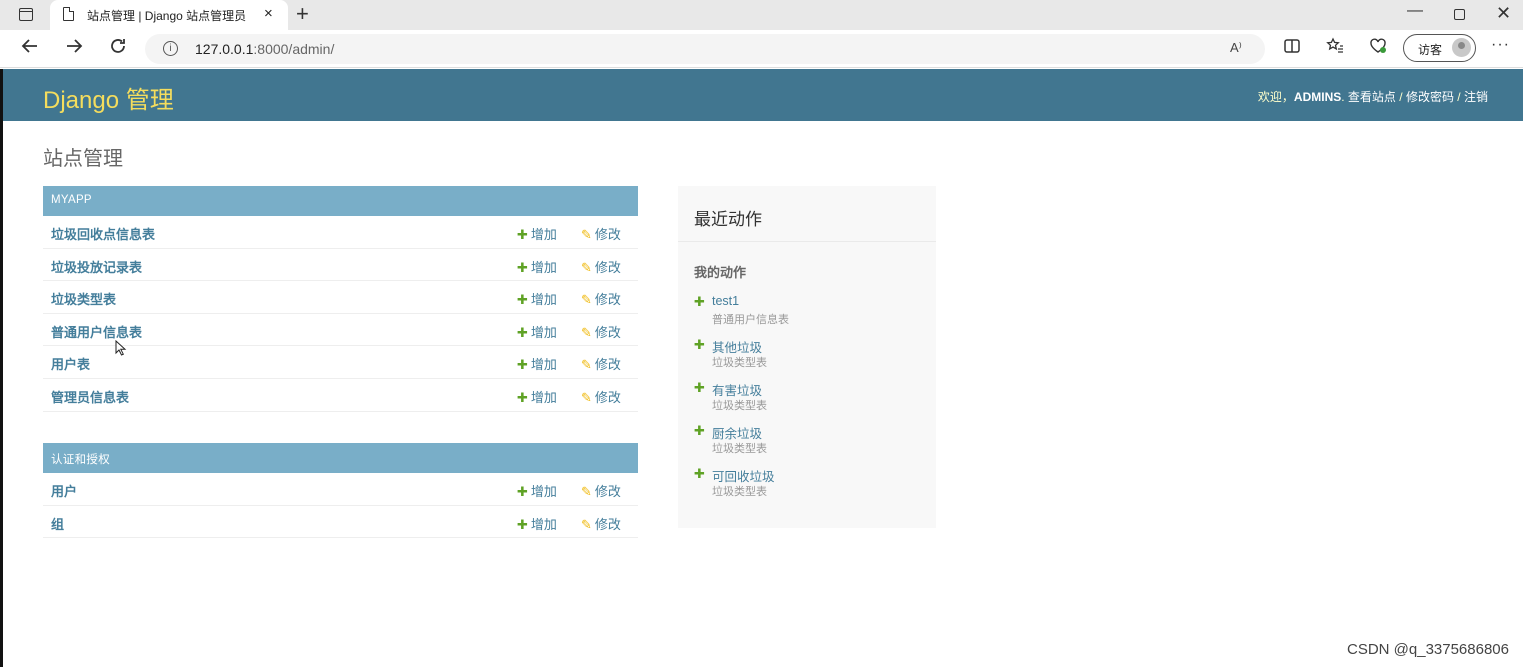  What do you see at coordinates (96, 266) in the screenshot?
I see `model-link: 垃圾投放记录表` at bounding box center [96, 266].